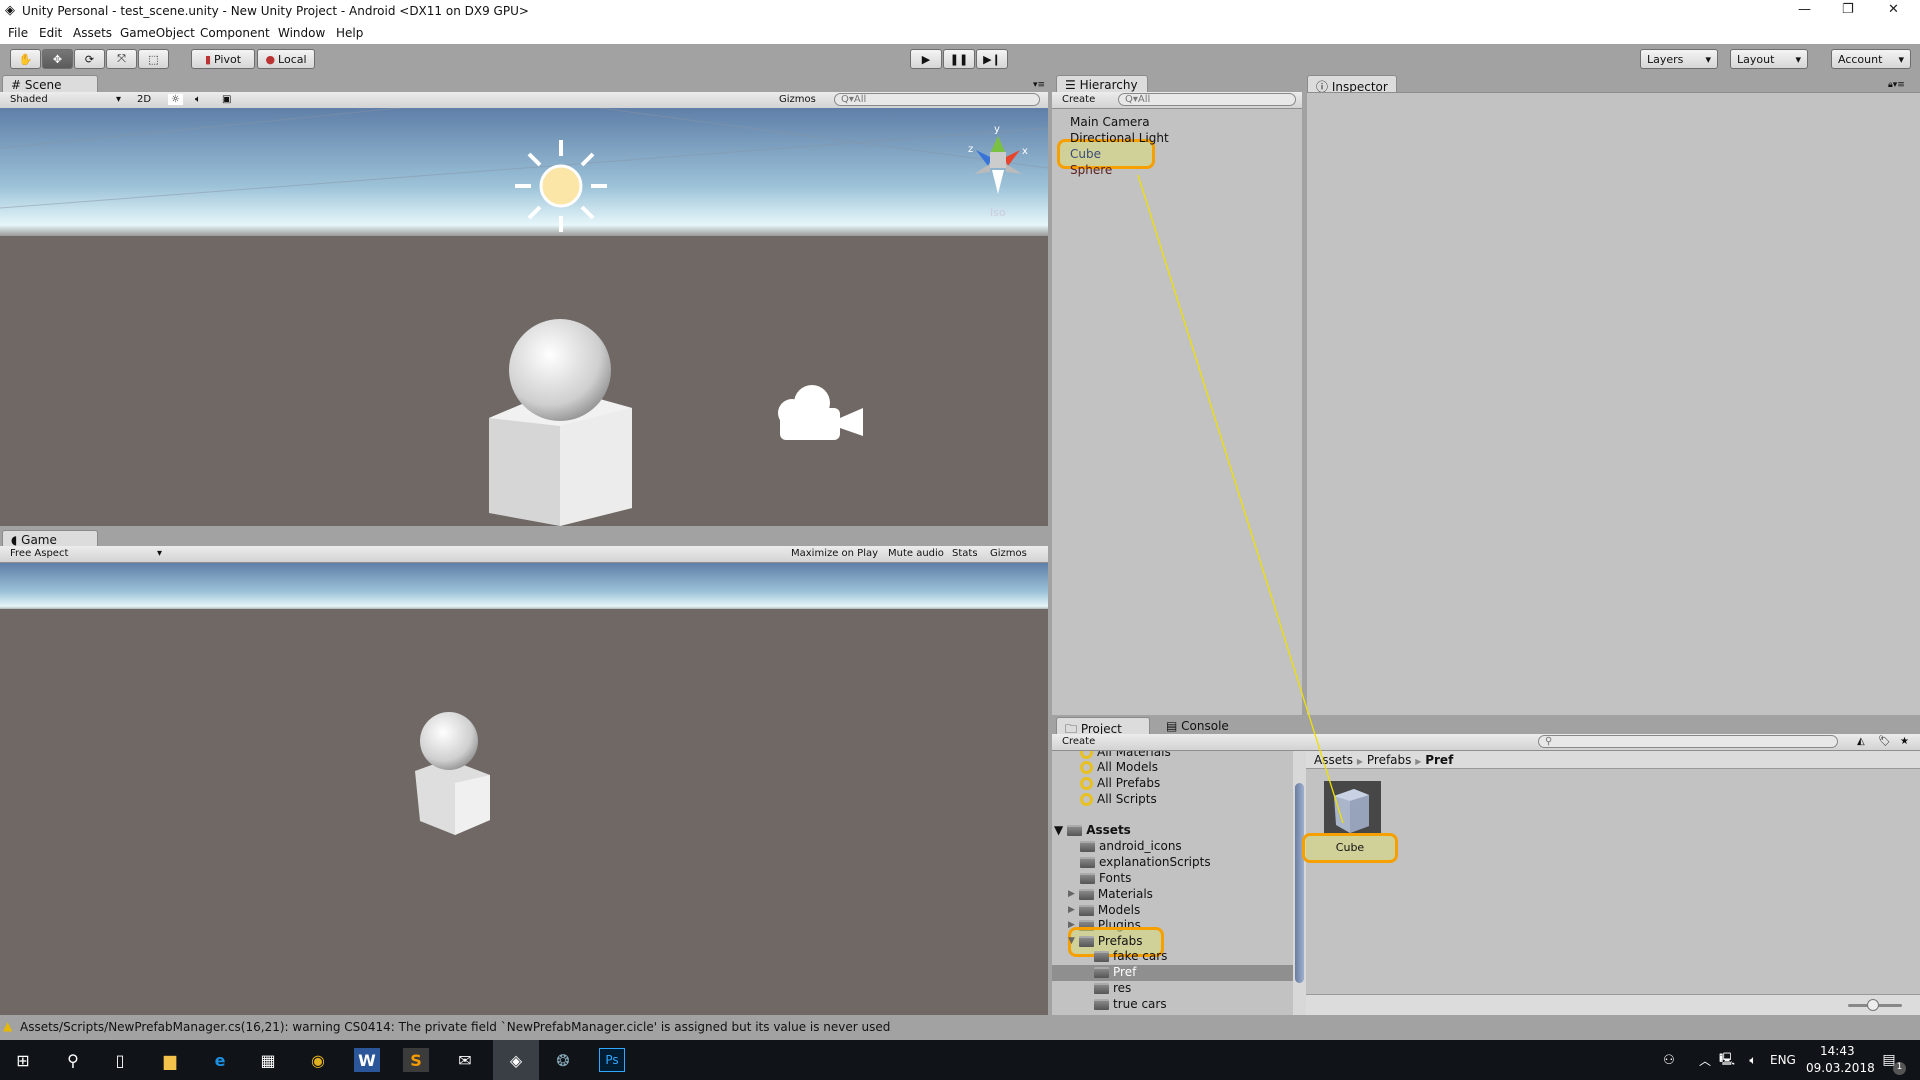  I want to click on account-dropdown: Account ▾, so click(1871, 59).